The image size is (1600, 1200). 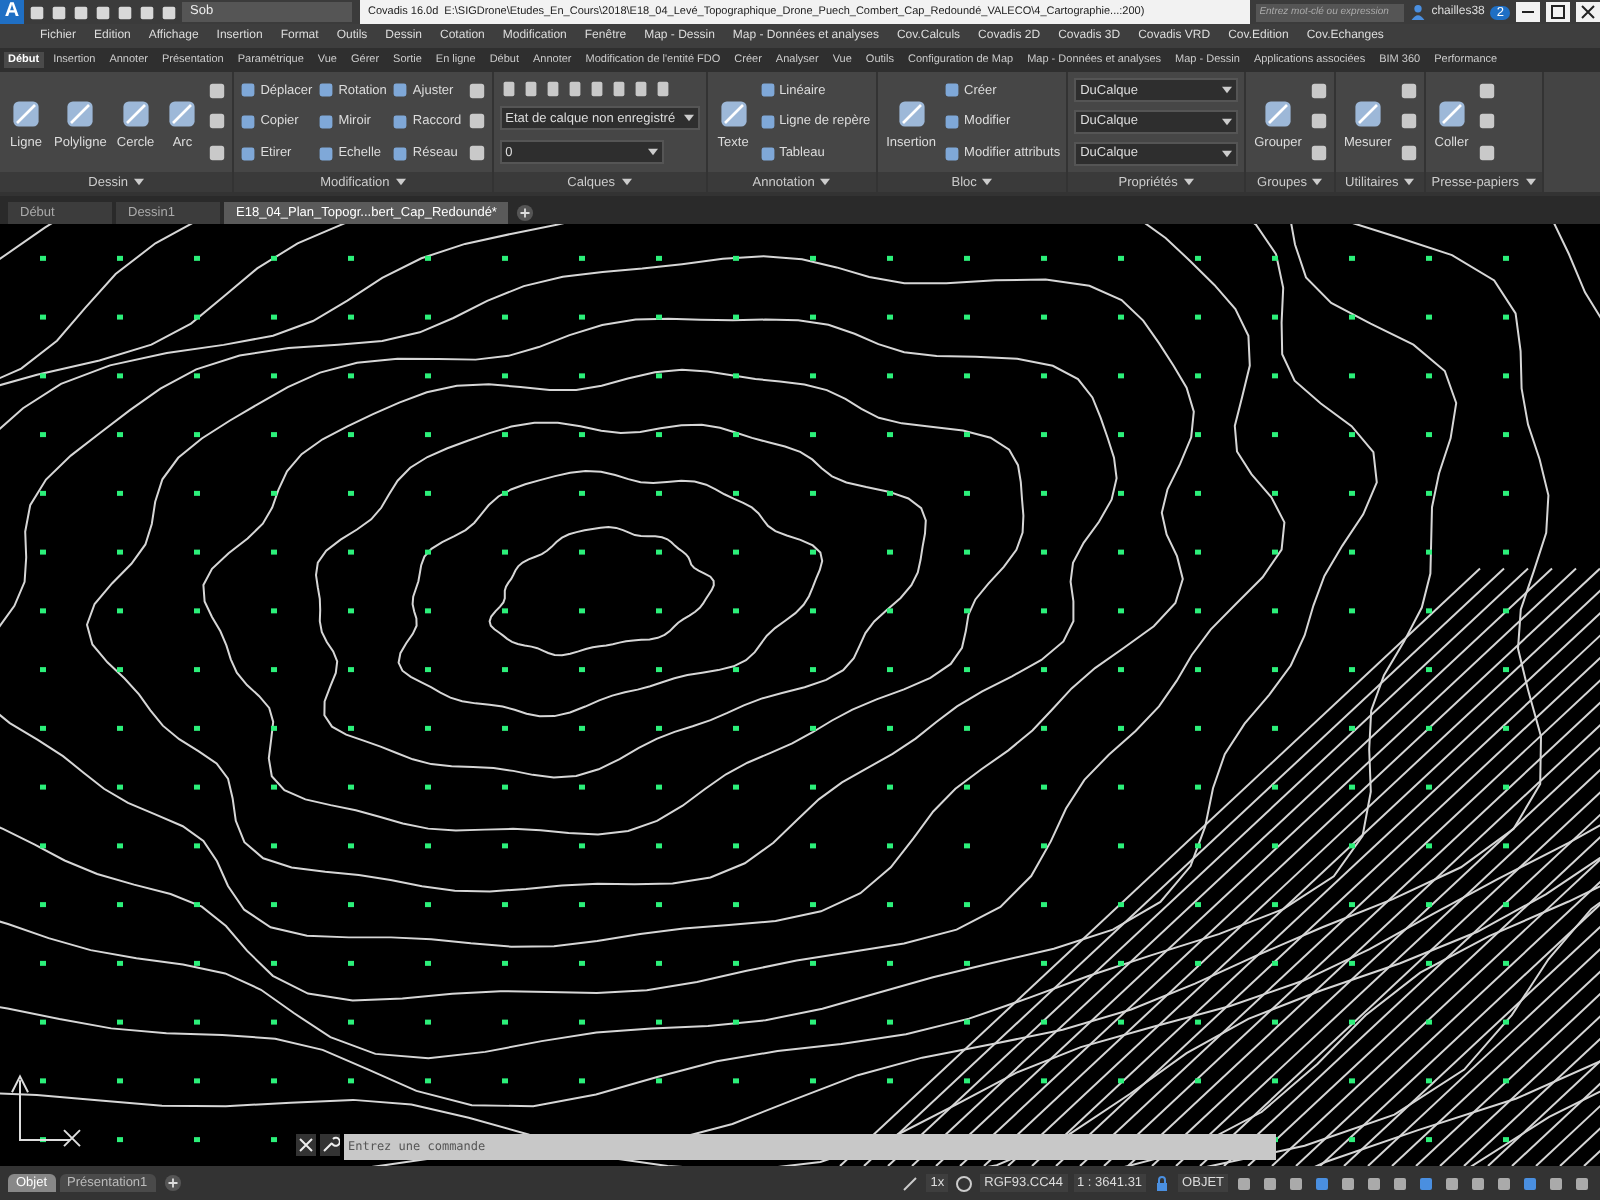 What do you see at coordinates (1558, 12) in the screenshot?
I see `maximize-icon` at bounding box center [1558, 12].